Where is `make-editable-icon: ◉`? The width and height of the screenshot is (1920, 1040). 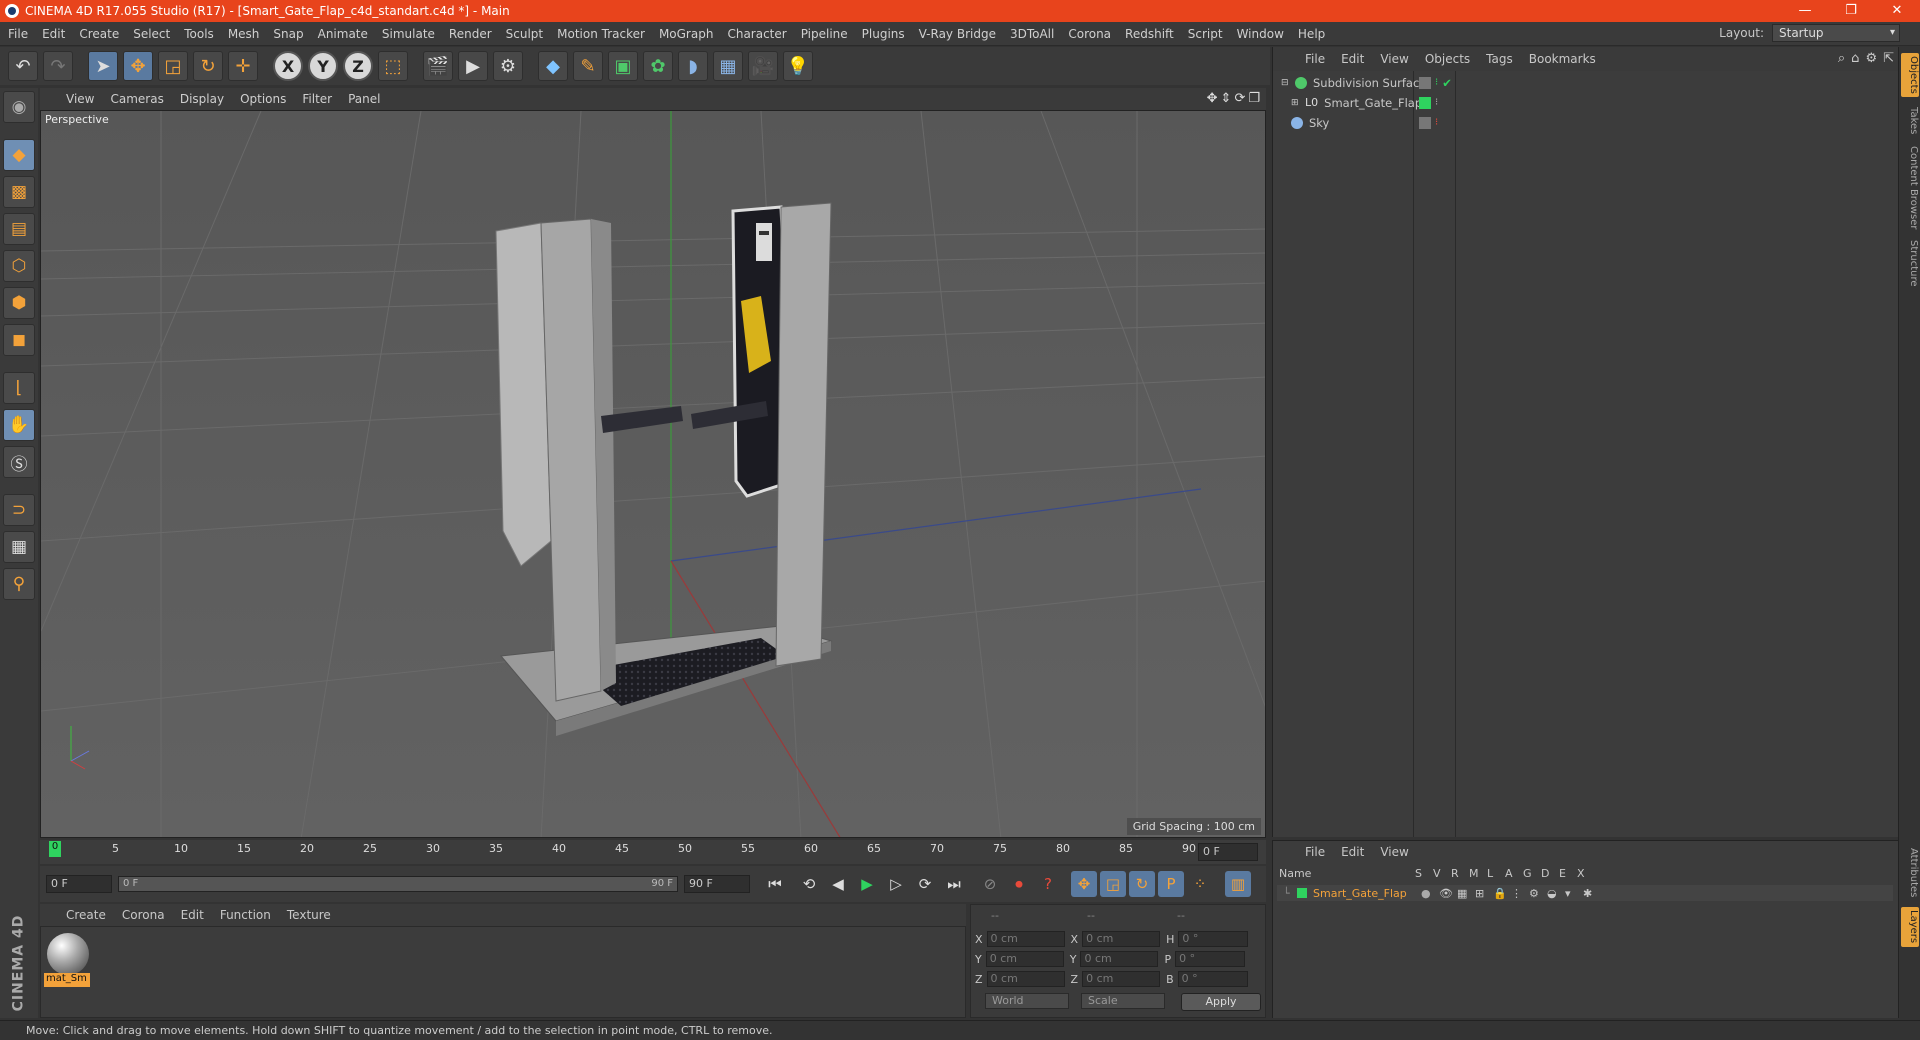 make-editable-icon: ◉ is located at coordinates (19, 107).